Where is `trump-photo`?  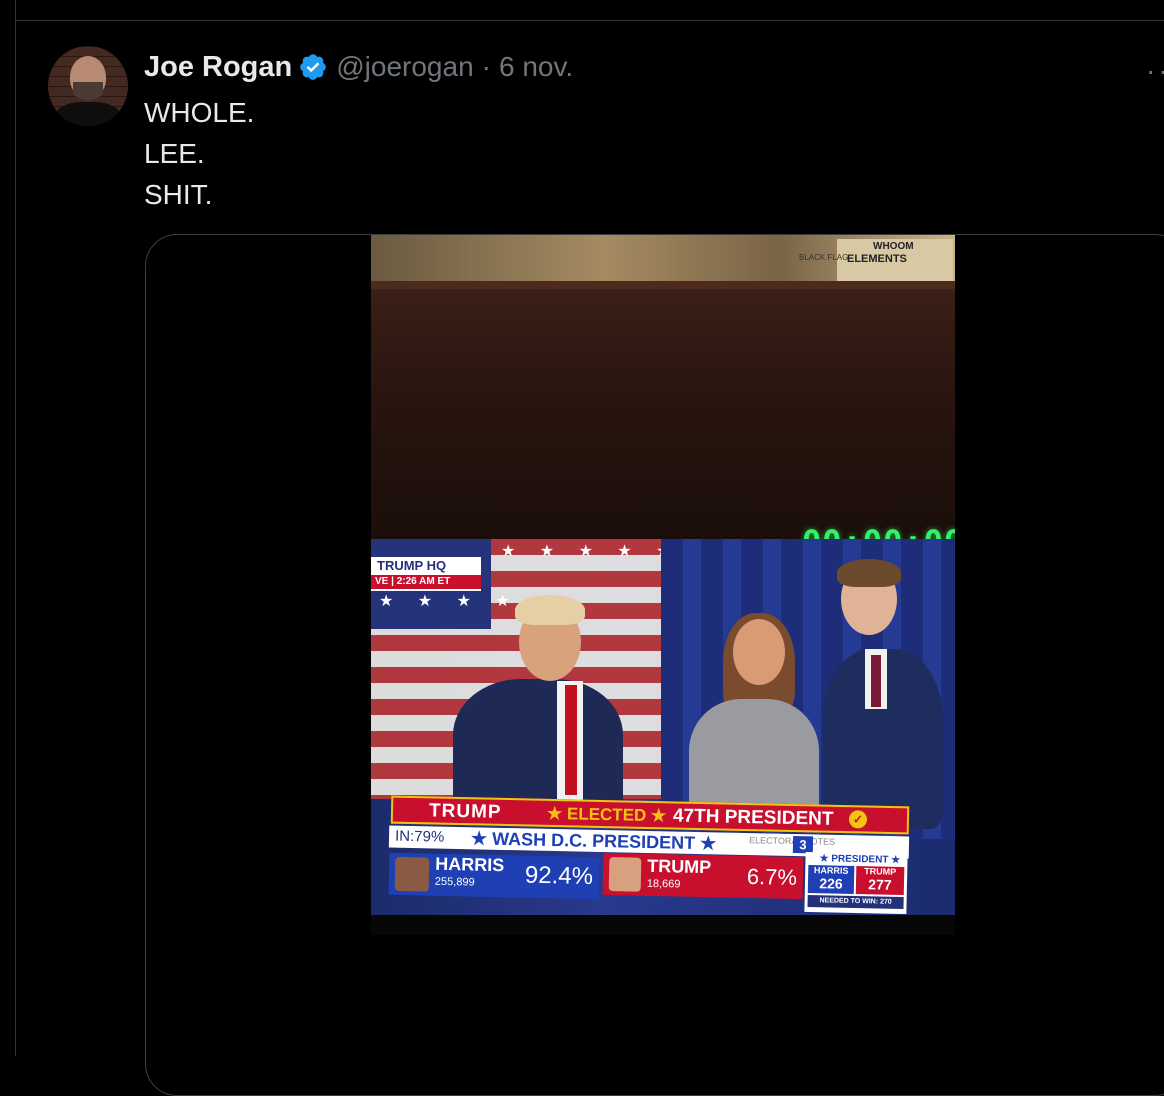
trump-photo is located at coordinates (625, 874).